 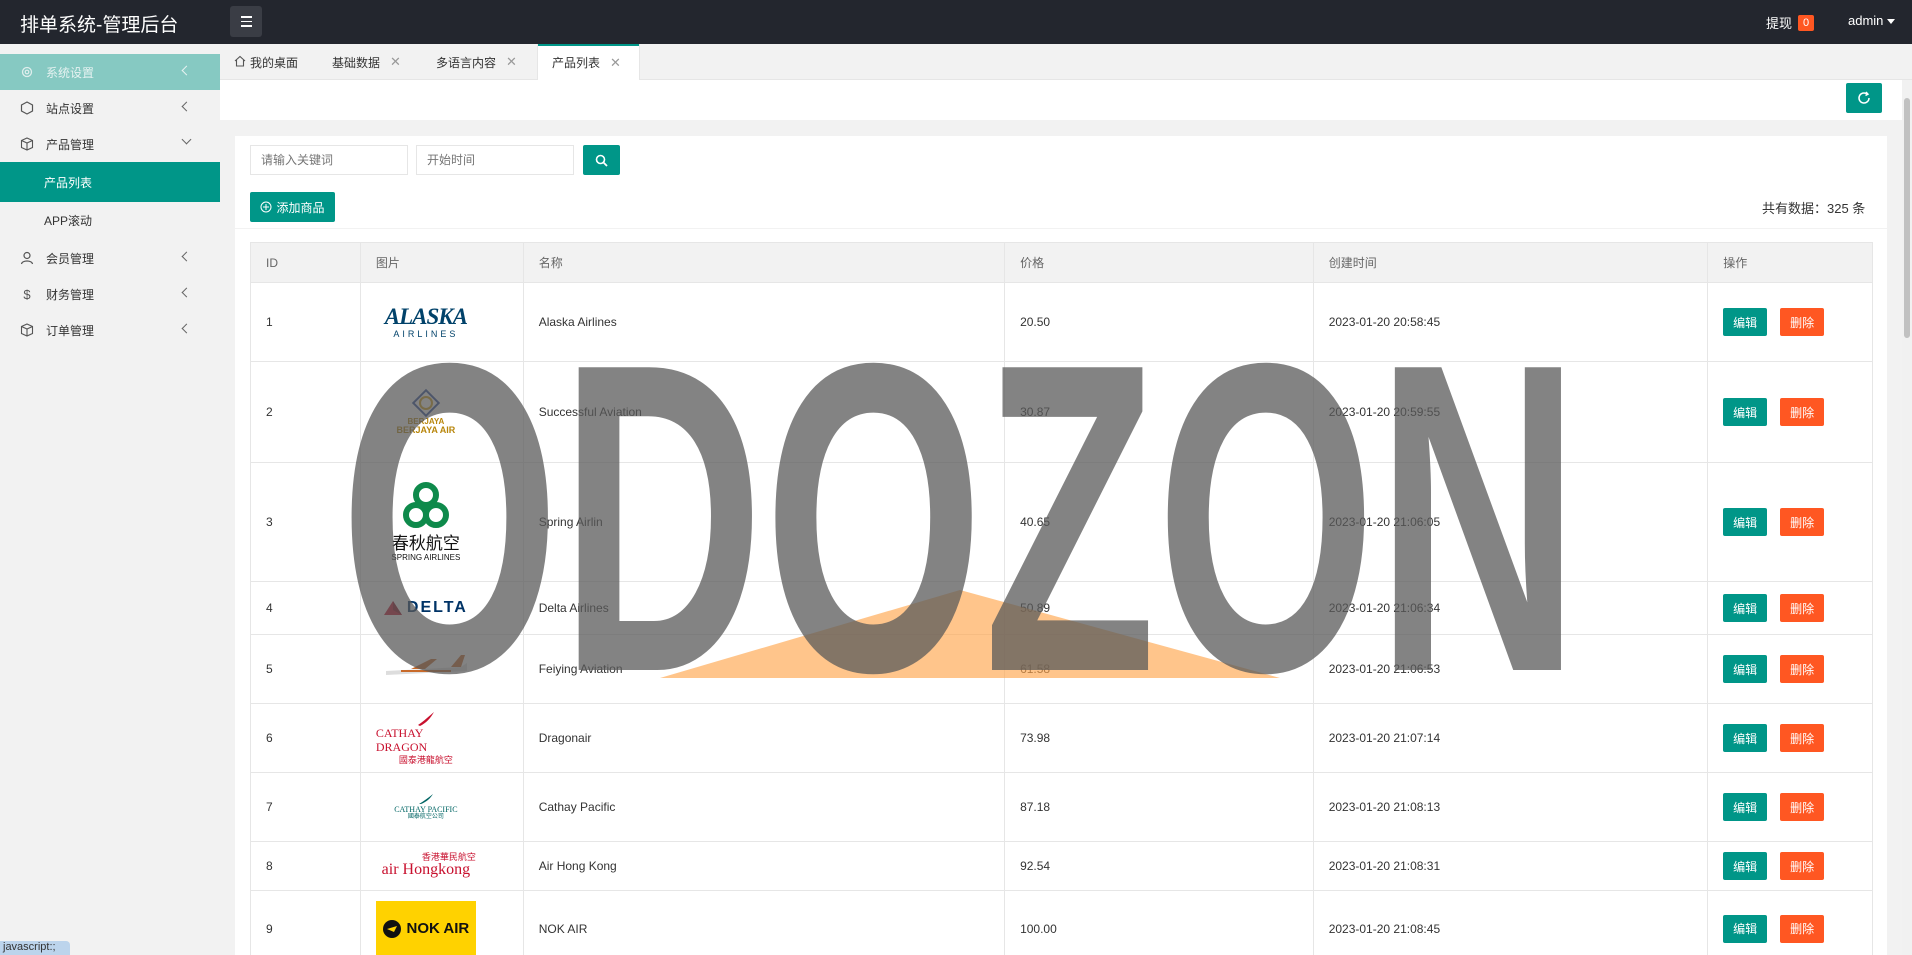 I want to click on air-hongkong-logo: 香港華民航空 air Hongkong, so click(x=428, y=865).